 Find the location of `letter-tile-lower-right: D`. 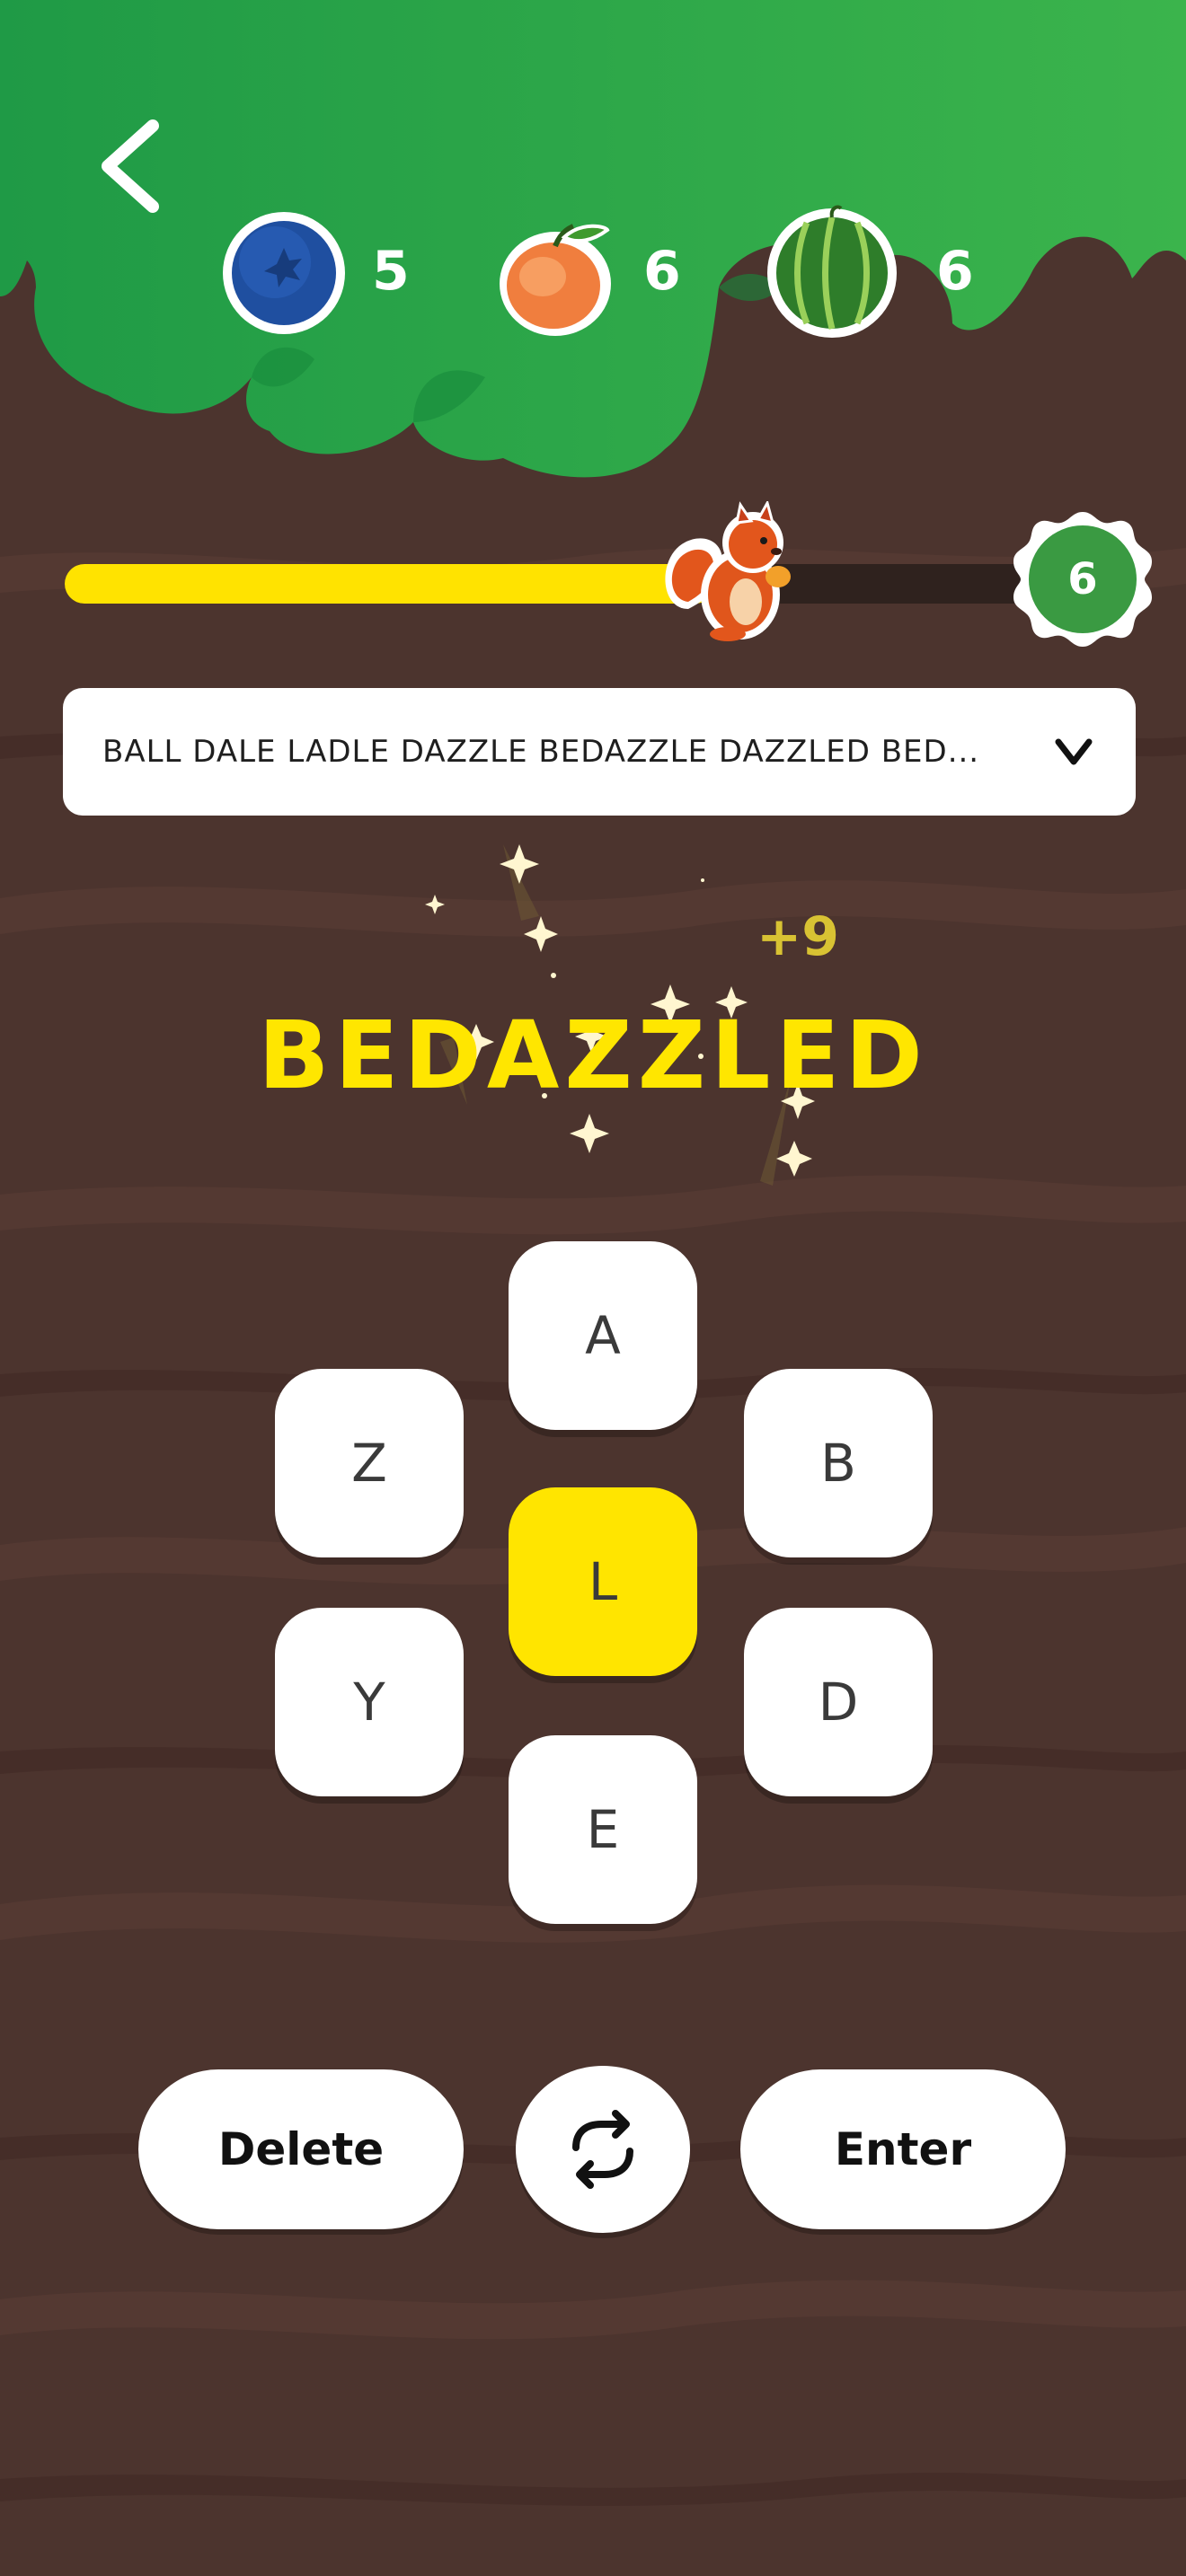

letter-tile-lower-right: D is located at coordinates (838, 1702).